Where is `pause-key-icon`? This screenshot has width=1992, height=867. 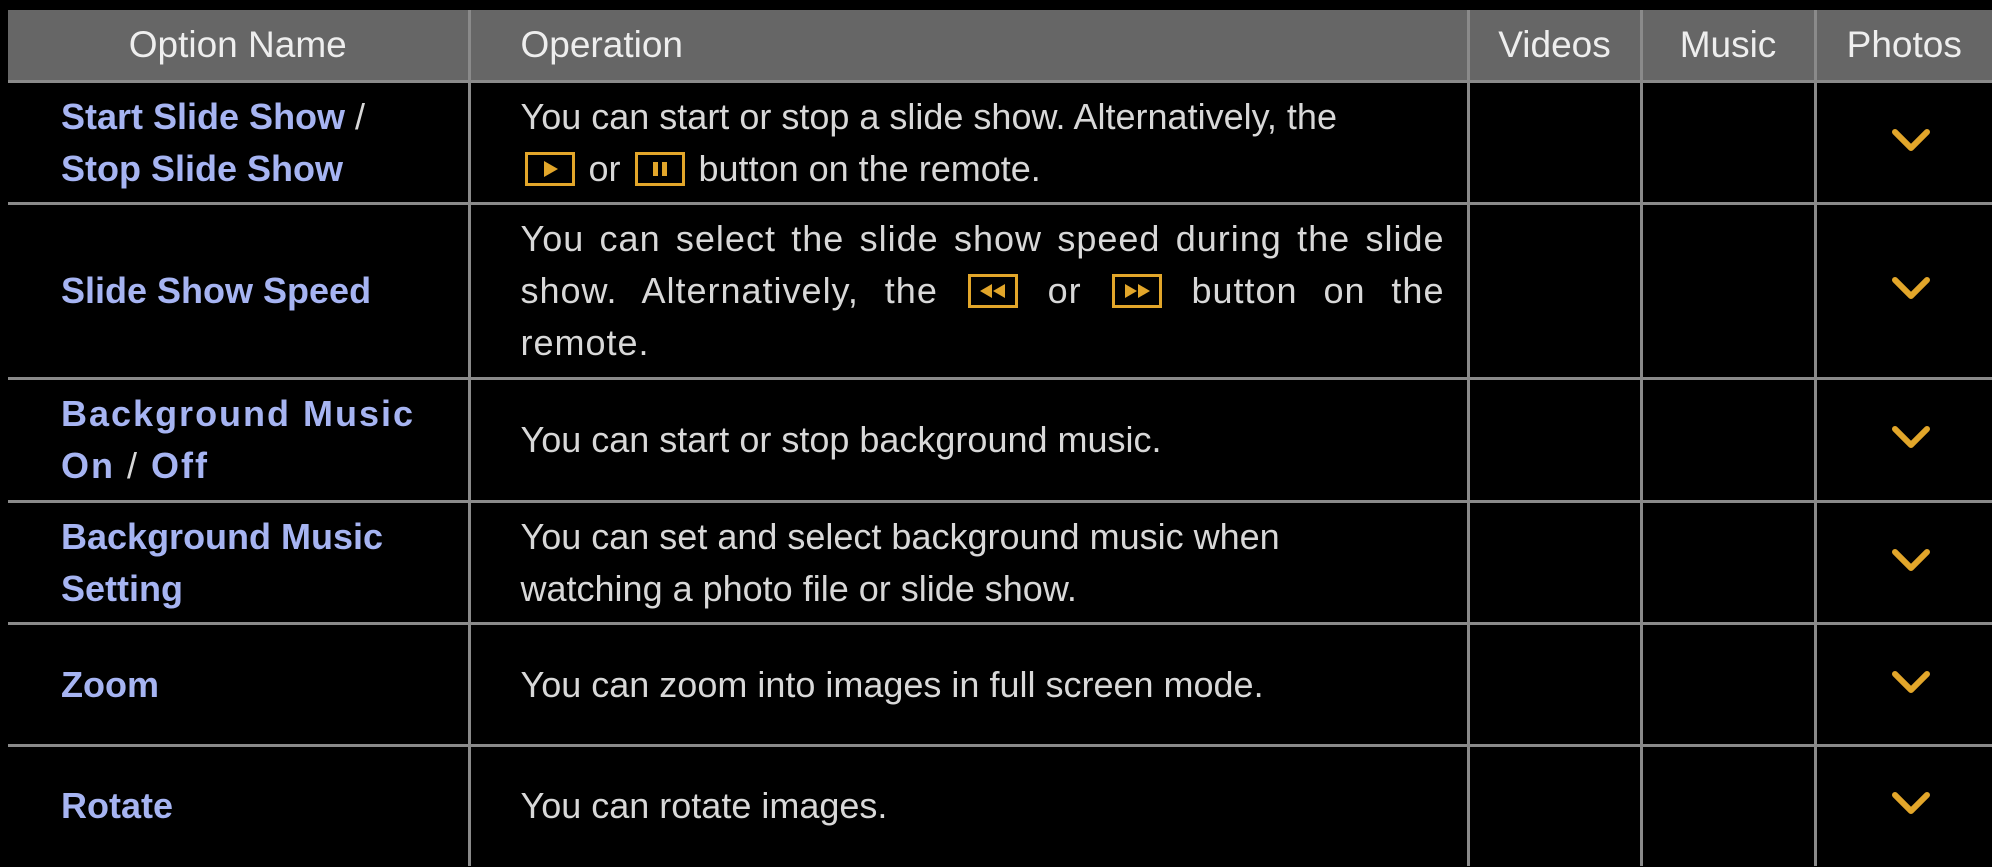
pause-key-icon is located at coordinates (659, 168).